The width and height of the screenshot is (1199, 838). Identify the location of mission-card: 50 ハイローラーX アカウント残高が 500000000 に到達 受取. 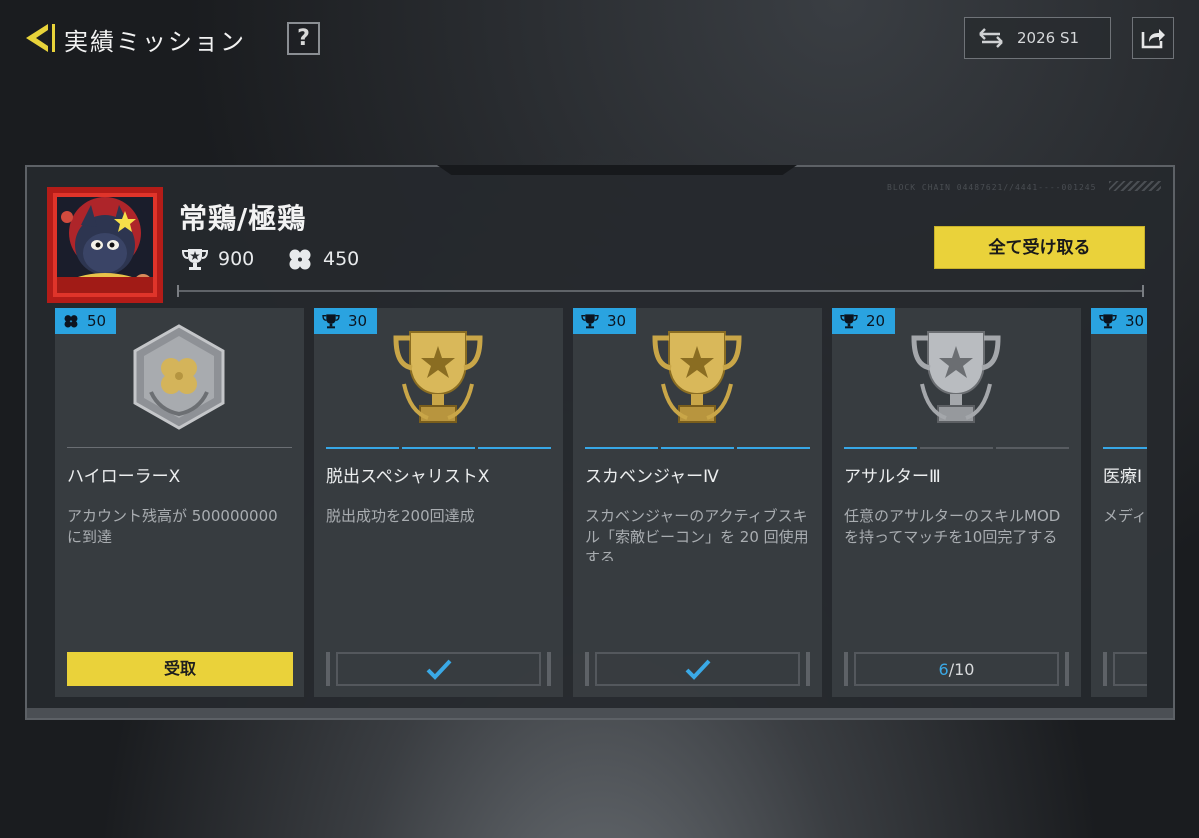
(179, 502).